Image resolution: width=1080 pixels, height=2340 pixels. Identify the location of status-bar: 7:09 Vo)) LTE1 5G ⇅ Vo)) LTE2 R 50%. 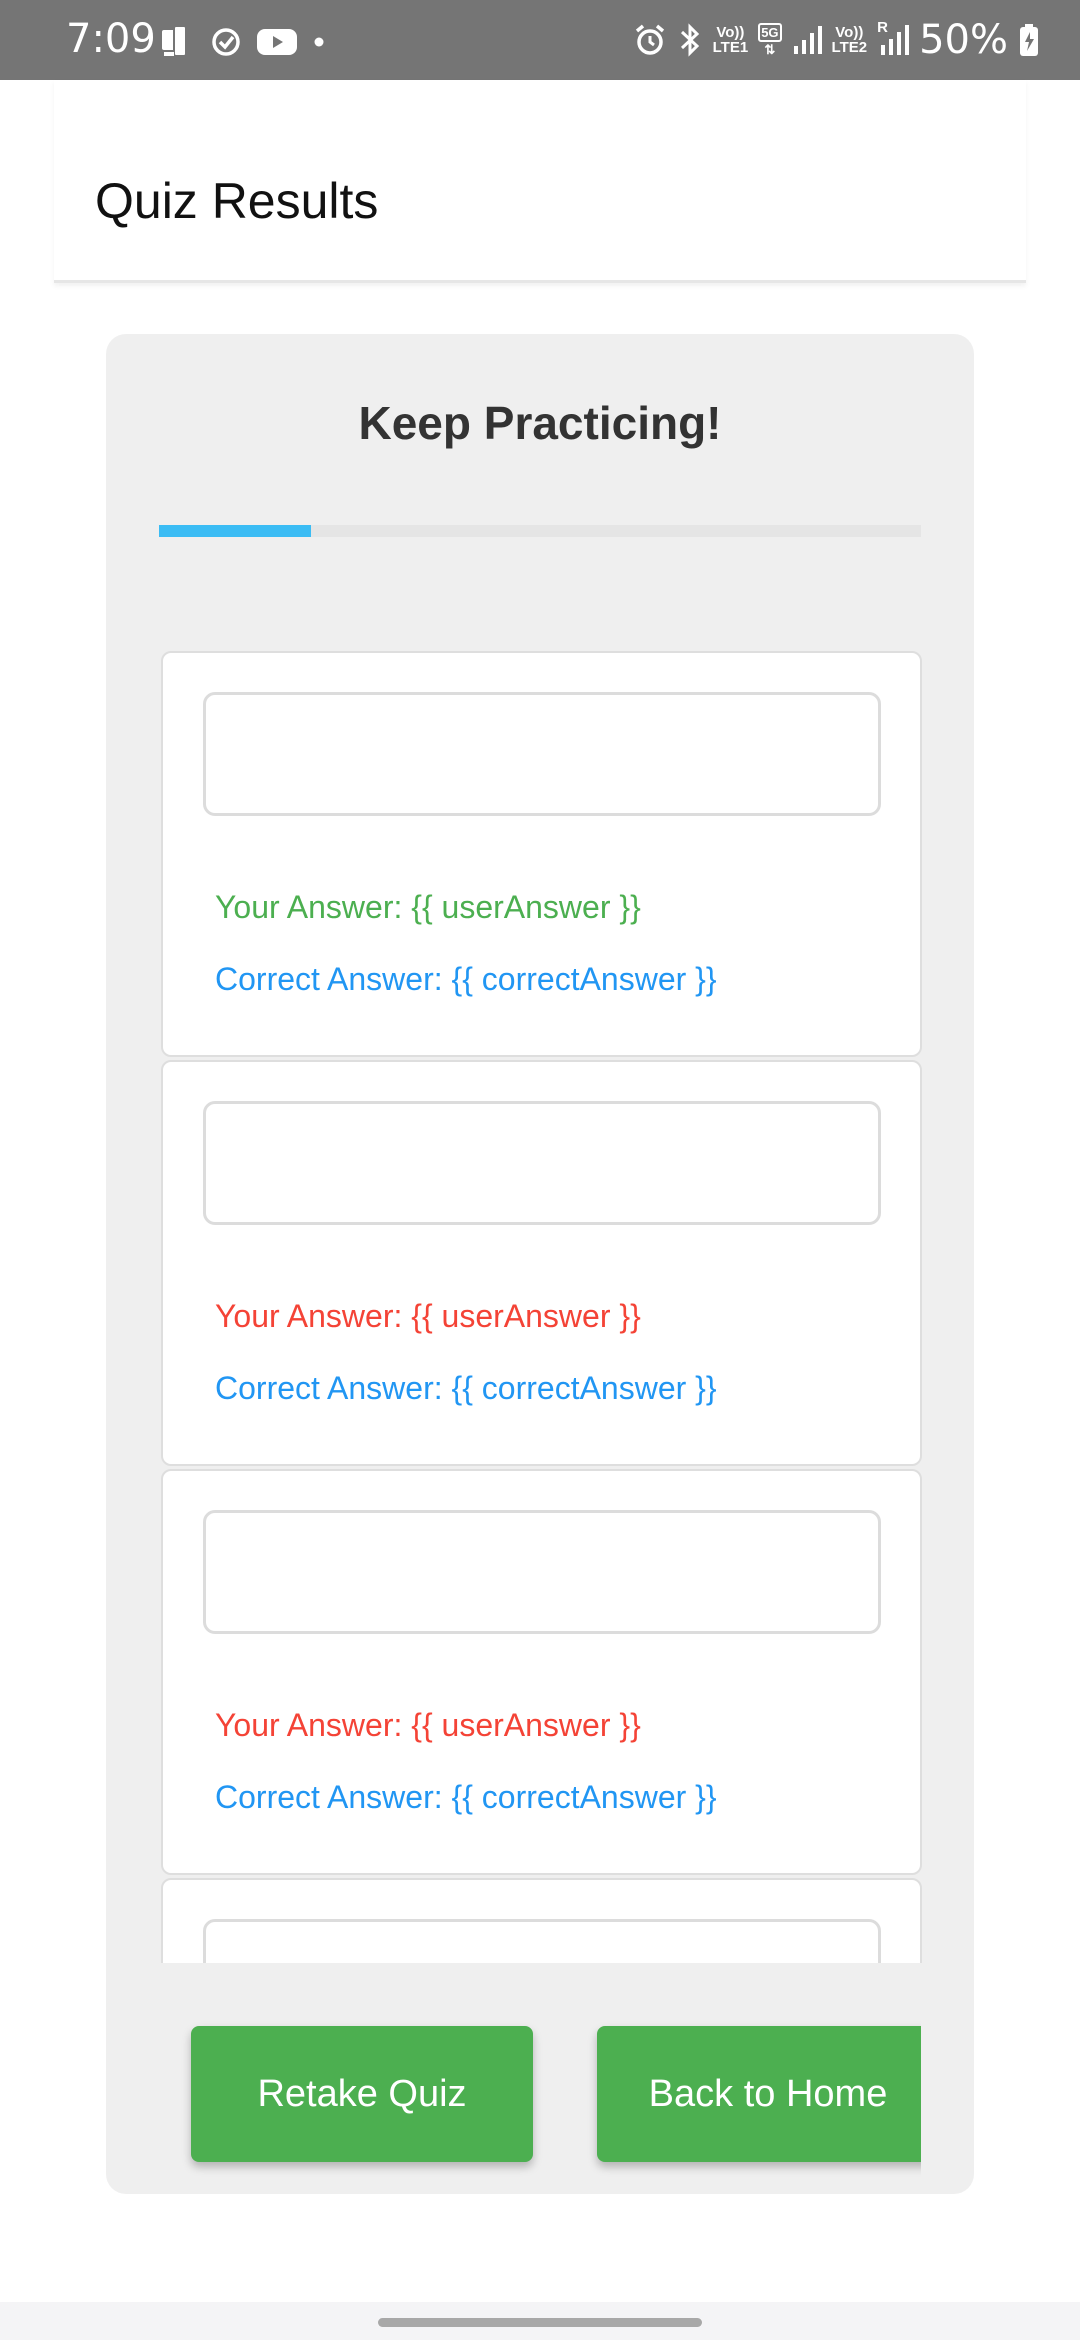
(540, 40).